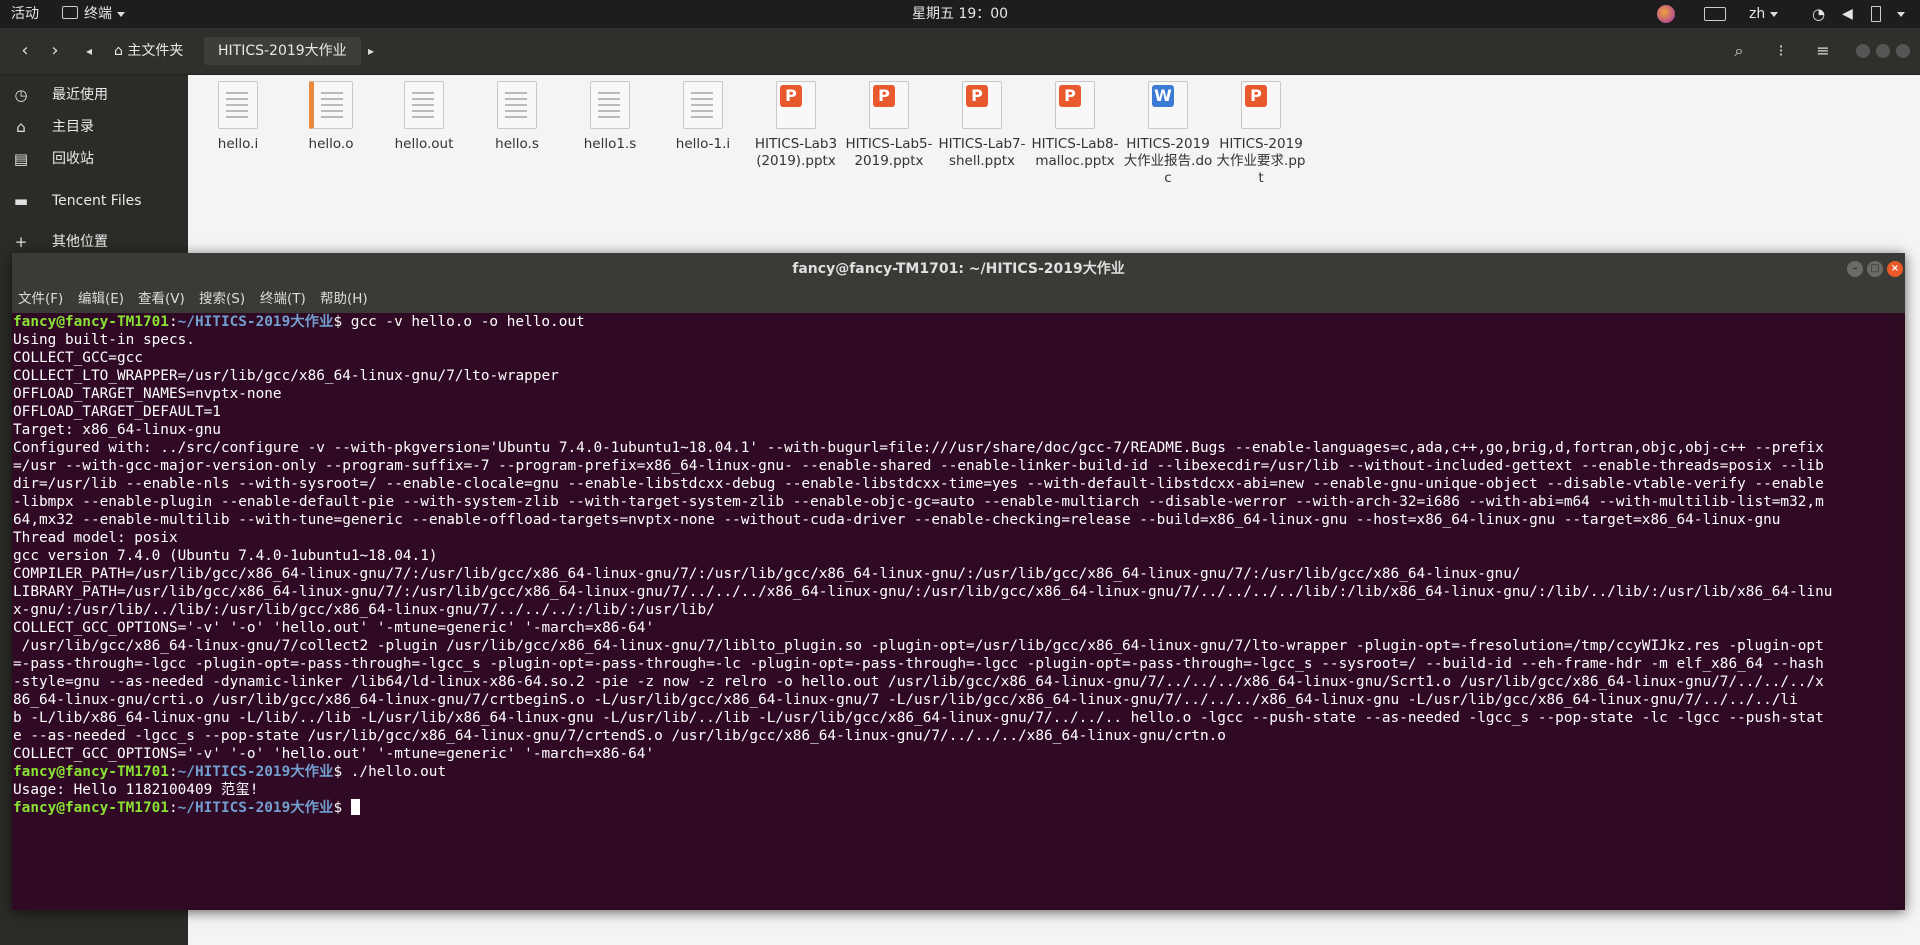 The height and width of the screenshot is (945, 1920). What do you see at coordinates (1168, 105) in the screenshot?
I see `word-document-icon: W` at bounding box center [1168, 105].